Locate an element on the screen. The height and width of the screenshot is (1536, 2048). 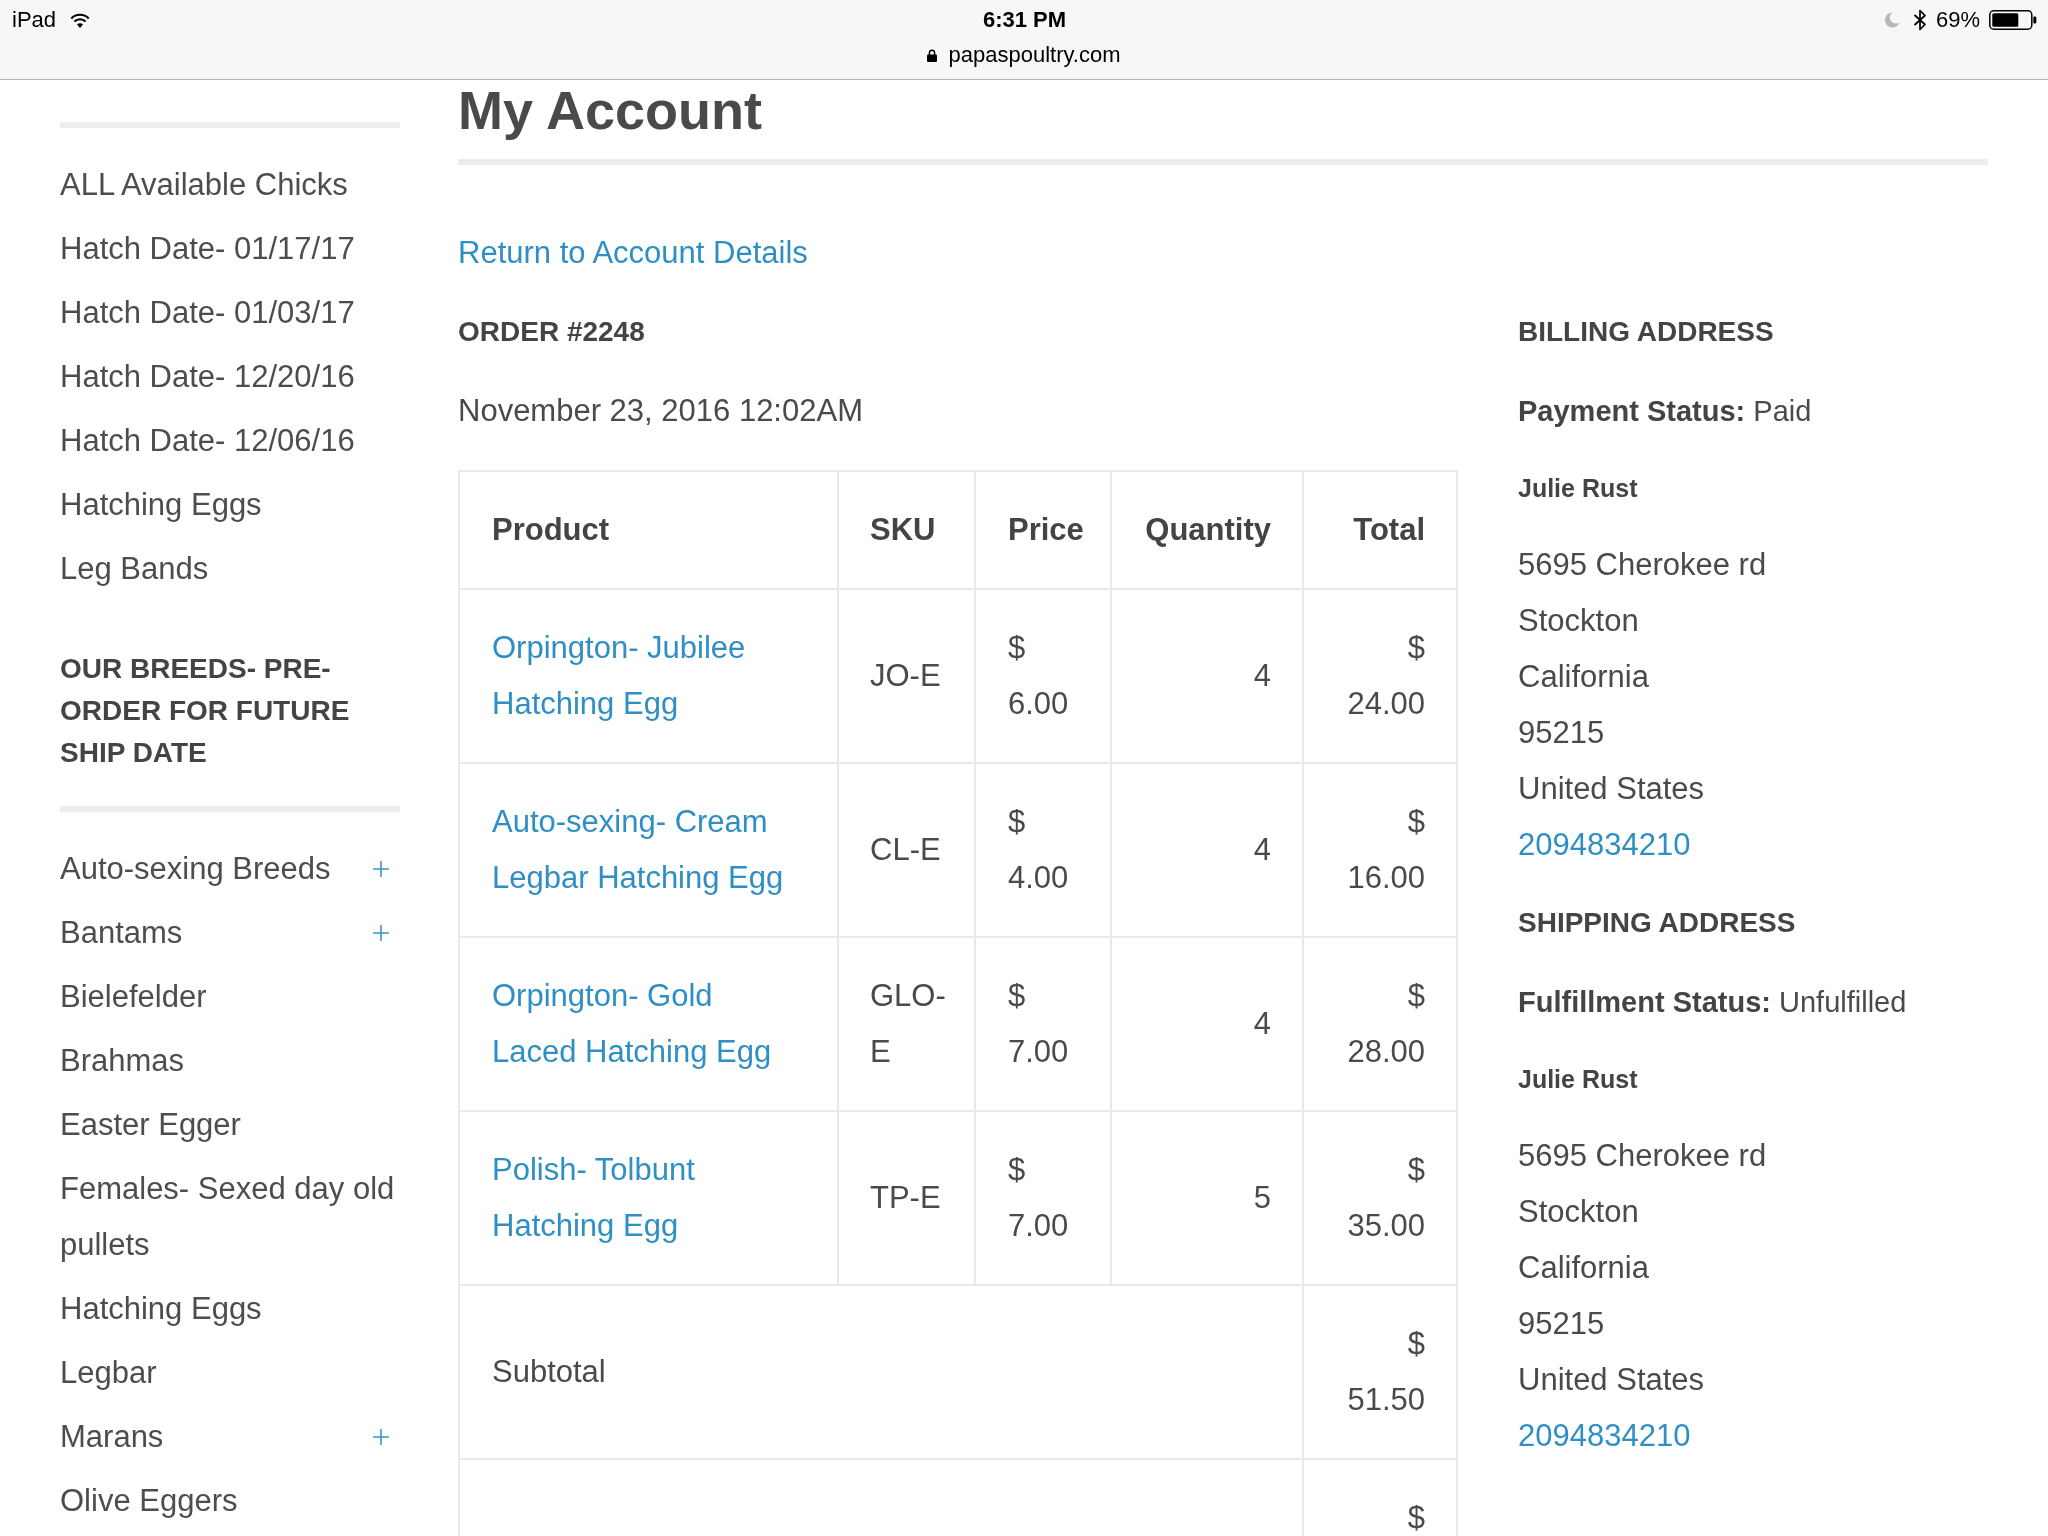
bluetooth-icon is located at coordinates (1919, 20).